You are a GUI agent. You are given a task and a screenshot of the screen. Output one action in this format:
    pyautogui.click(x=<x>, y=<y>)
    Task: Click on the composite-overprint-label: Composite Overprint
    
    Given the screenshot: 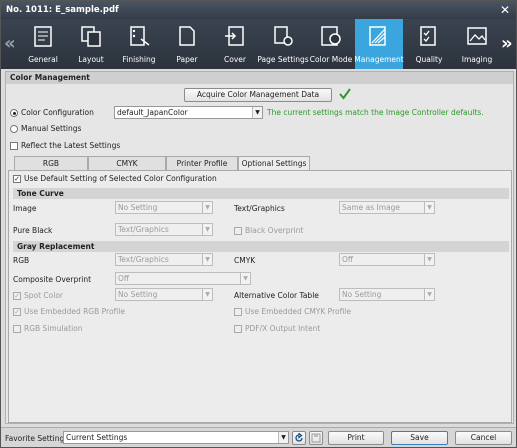 What is the action you would take?
    pyautogui.click(x=52, y=279)
    